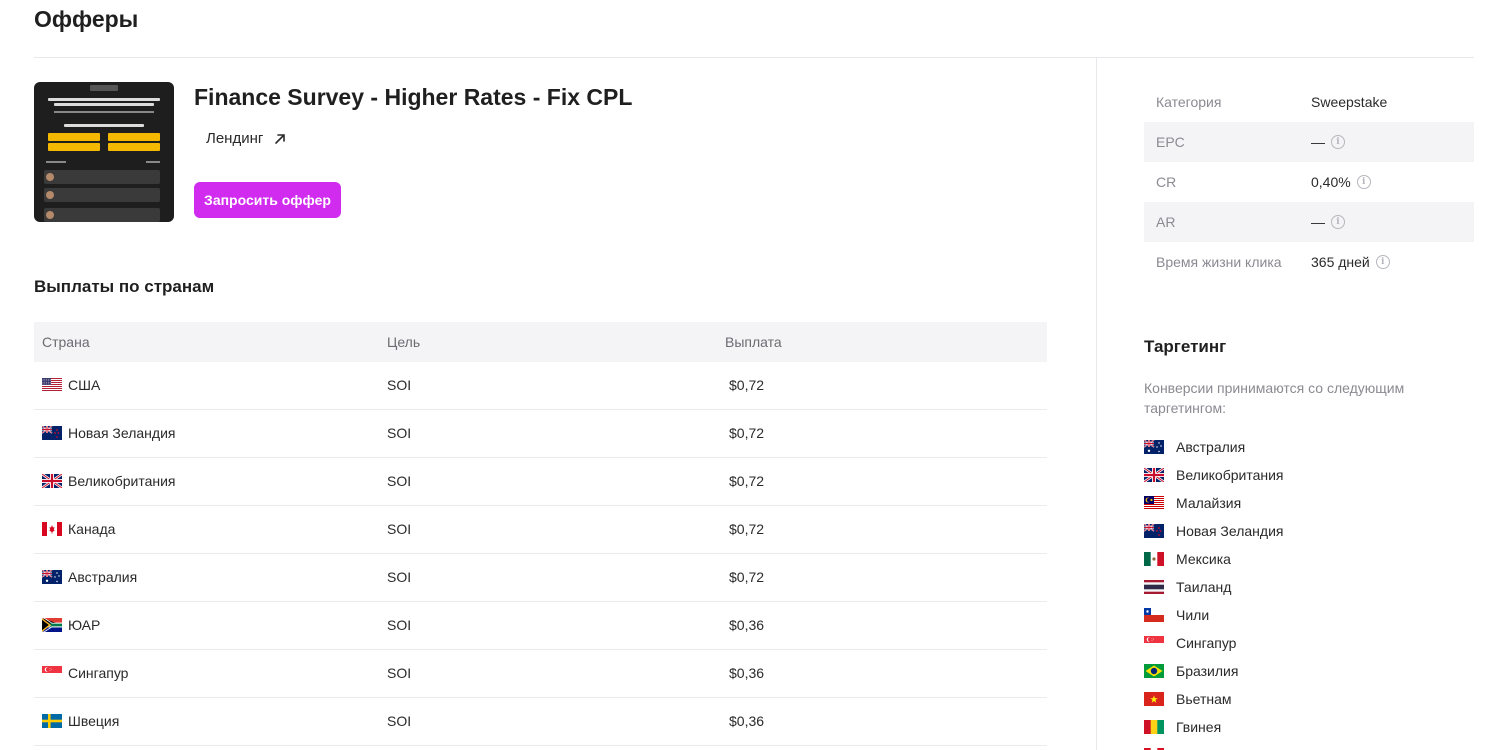  What do you see at coordinates (1154, 699) in the screenshot?
I see `vn-flag-icon` at bounding box center [1154, 699].